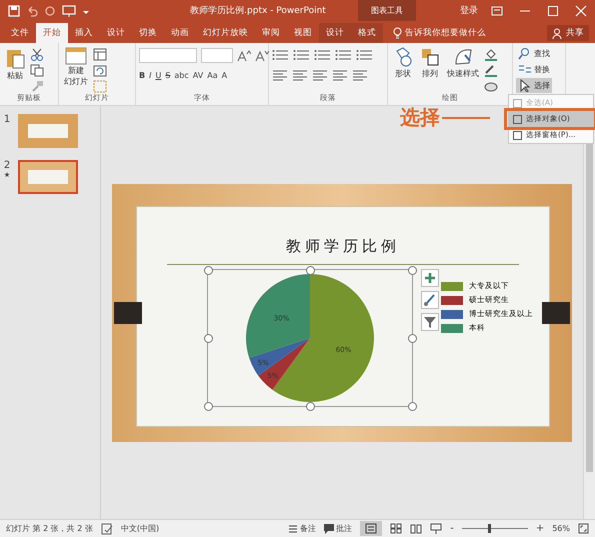  What do you see at coordinates (420, 117) in the screenshot?
I see `callout-label: 选择` at bounding box center [420, 117].